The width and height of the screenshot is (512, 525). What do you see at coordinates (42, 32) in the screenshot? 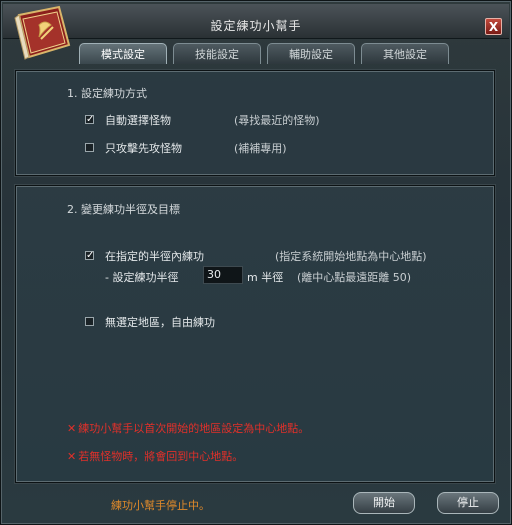
I see `book-icon` at bounding box center [42, 32].